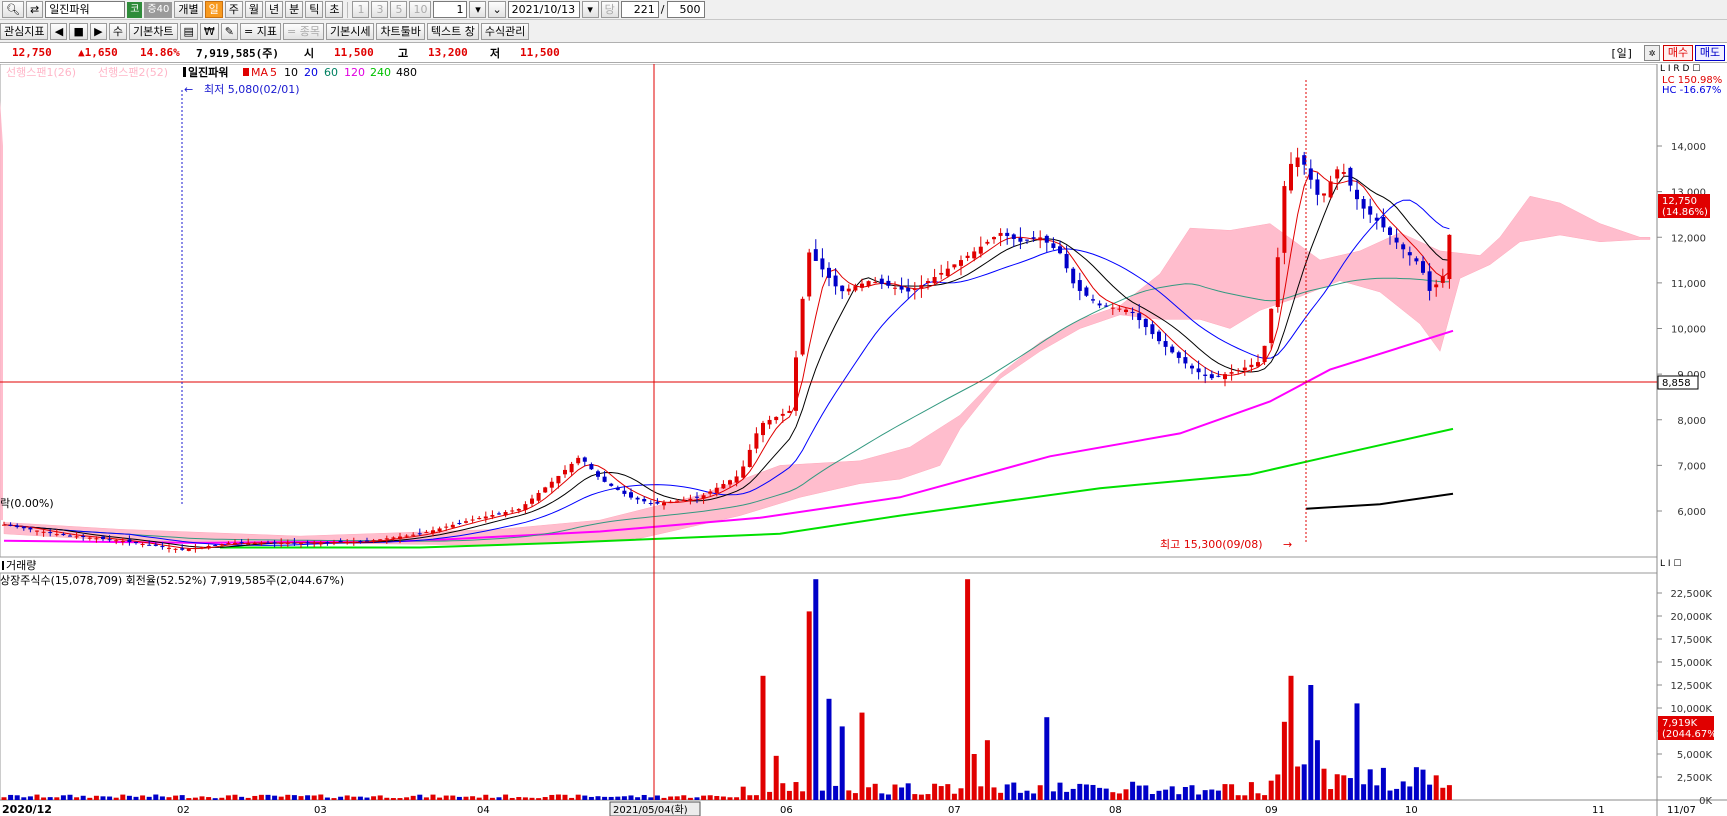 This screenshot has width=1727, height=816. Describe the element at coordinates (399, 9) in the screenshot. I see `period-number-5: 5` at that location.